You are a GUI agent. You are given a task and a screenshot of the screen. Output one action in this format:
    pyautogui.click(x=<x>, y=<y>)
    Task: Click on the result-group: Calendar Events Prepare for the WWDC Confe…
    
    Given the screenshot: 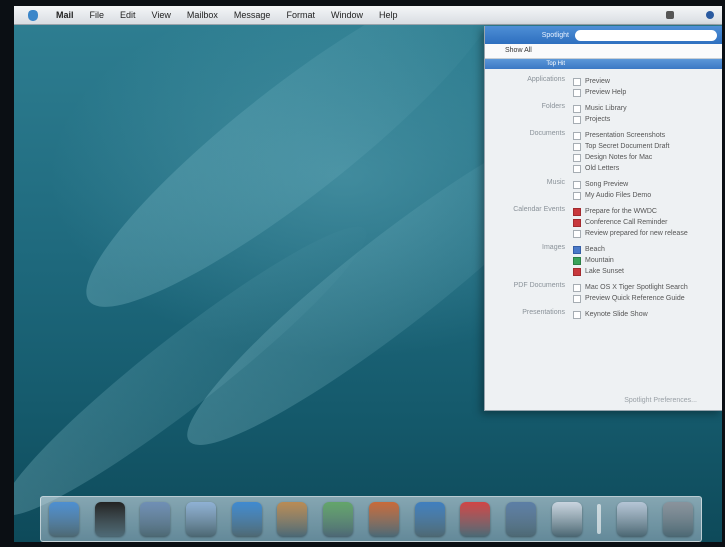 What is the action you would take?
    pyautogui.click(x=603, y=222)
    